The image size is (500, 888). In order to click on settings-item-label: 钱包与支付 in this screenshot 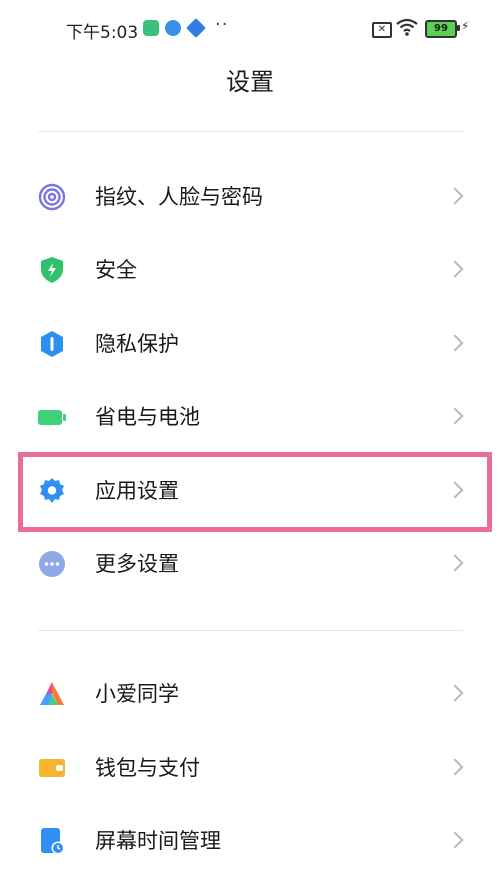, I will do `click(147, 768)`.